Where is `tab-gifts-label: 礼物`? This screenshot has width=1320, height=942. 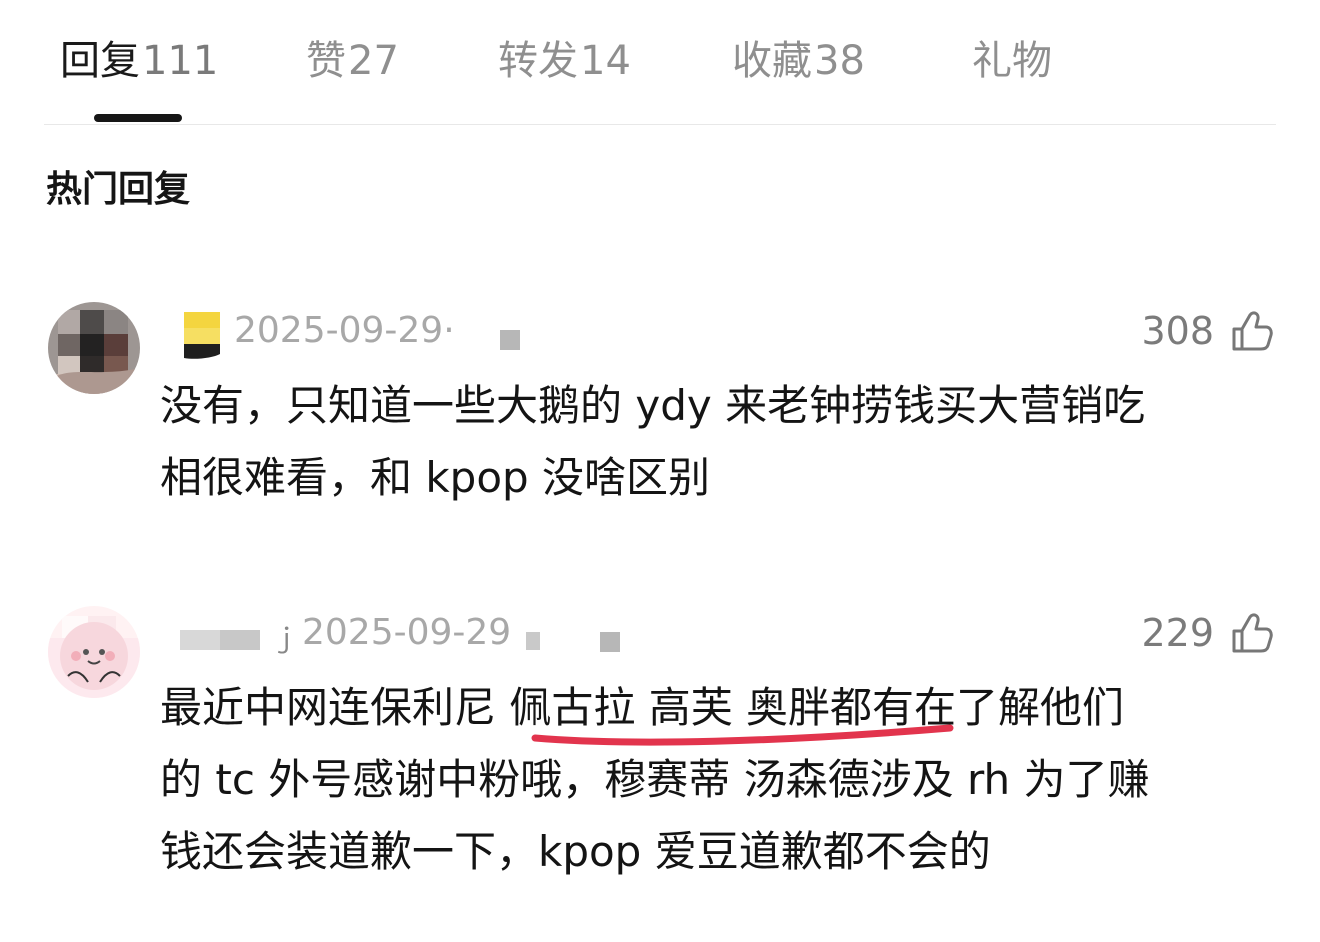
tab-gifts-label: 礼物 is located at coordinates (1012, 61).